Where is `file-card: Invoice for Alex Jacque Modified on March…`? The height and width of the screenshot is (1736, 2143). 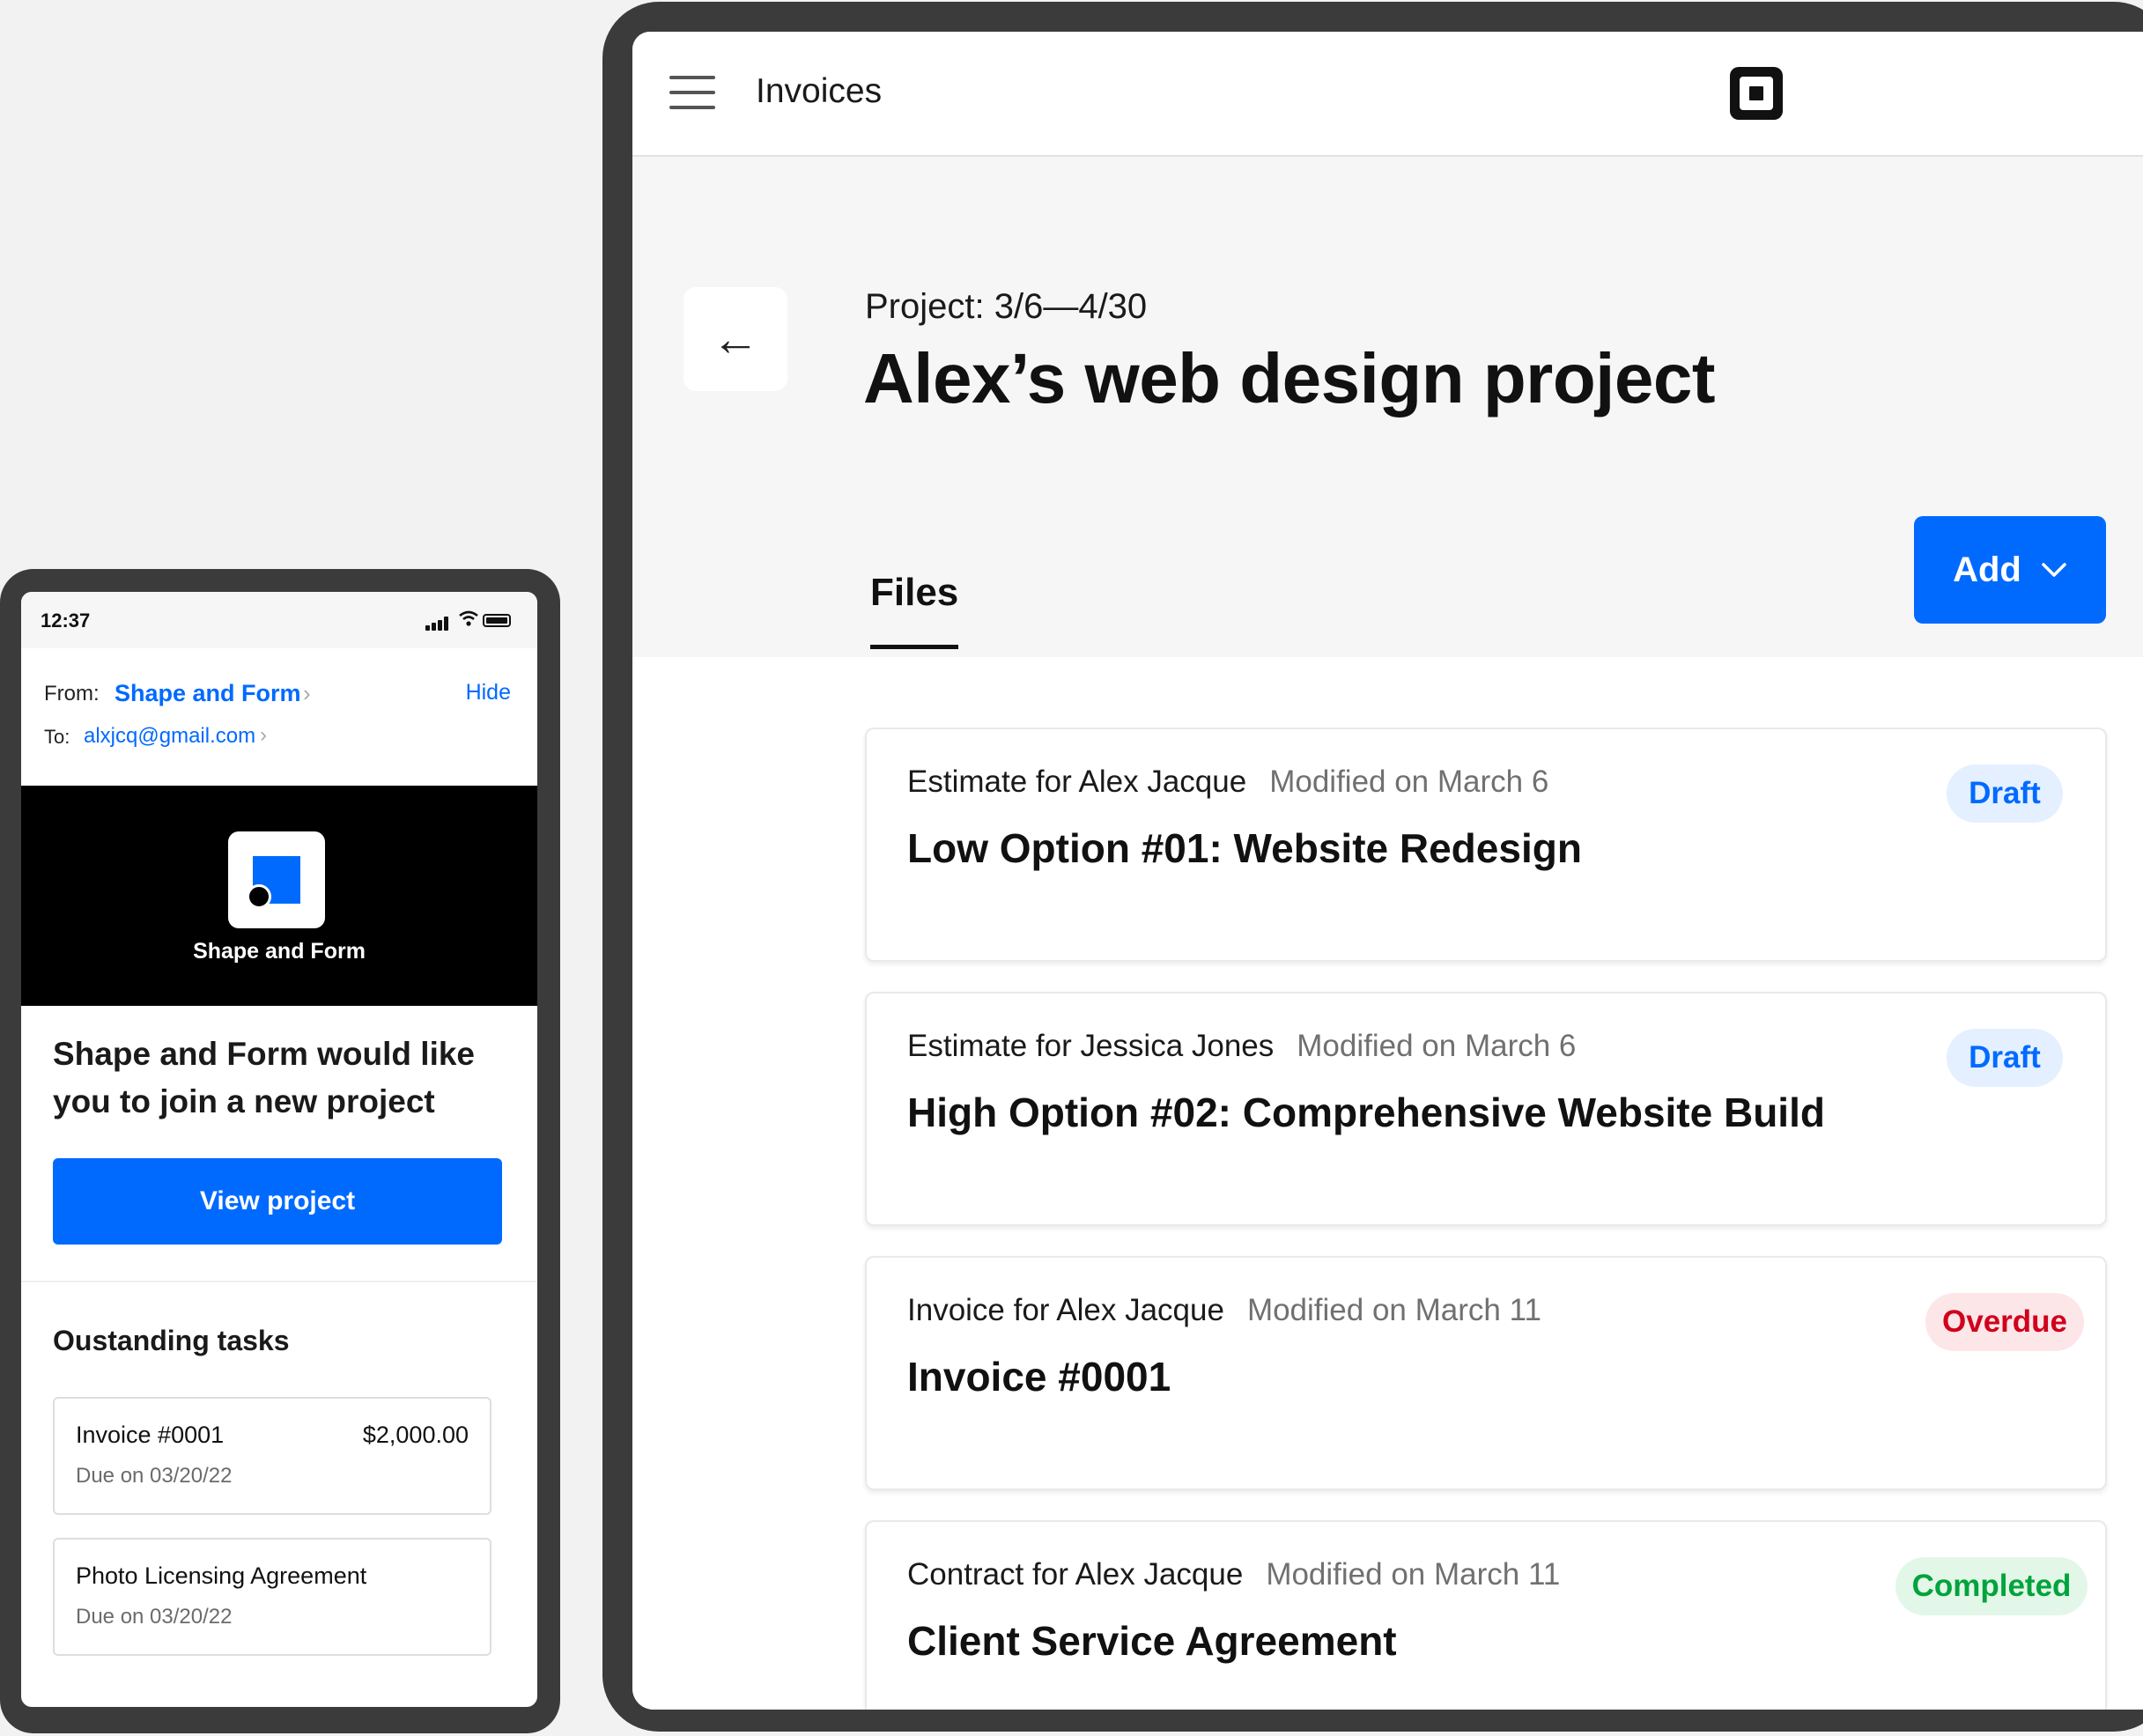 file-card: Invoice for Alex Jacque Modified on March… is located at coordinates (1486, 1373).